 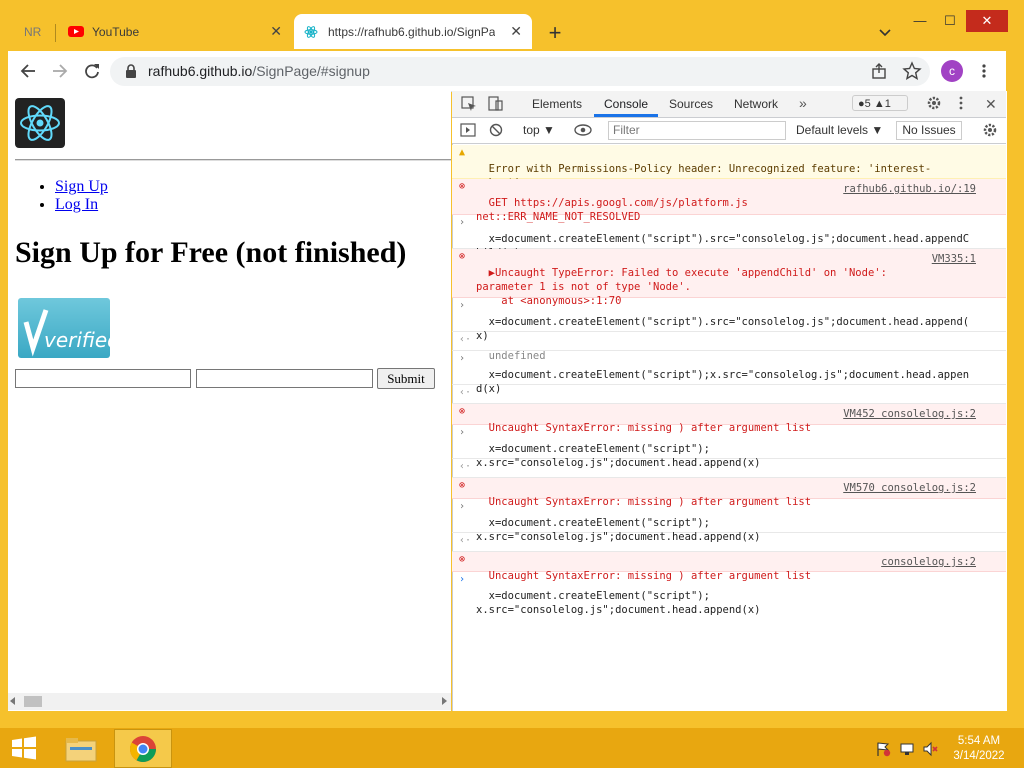 What do you see at coordinates (909, 488) in the screenshot?
I see `console-source-link: VM570 consolelog.js:2` at bounding box center [909, 488].